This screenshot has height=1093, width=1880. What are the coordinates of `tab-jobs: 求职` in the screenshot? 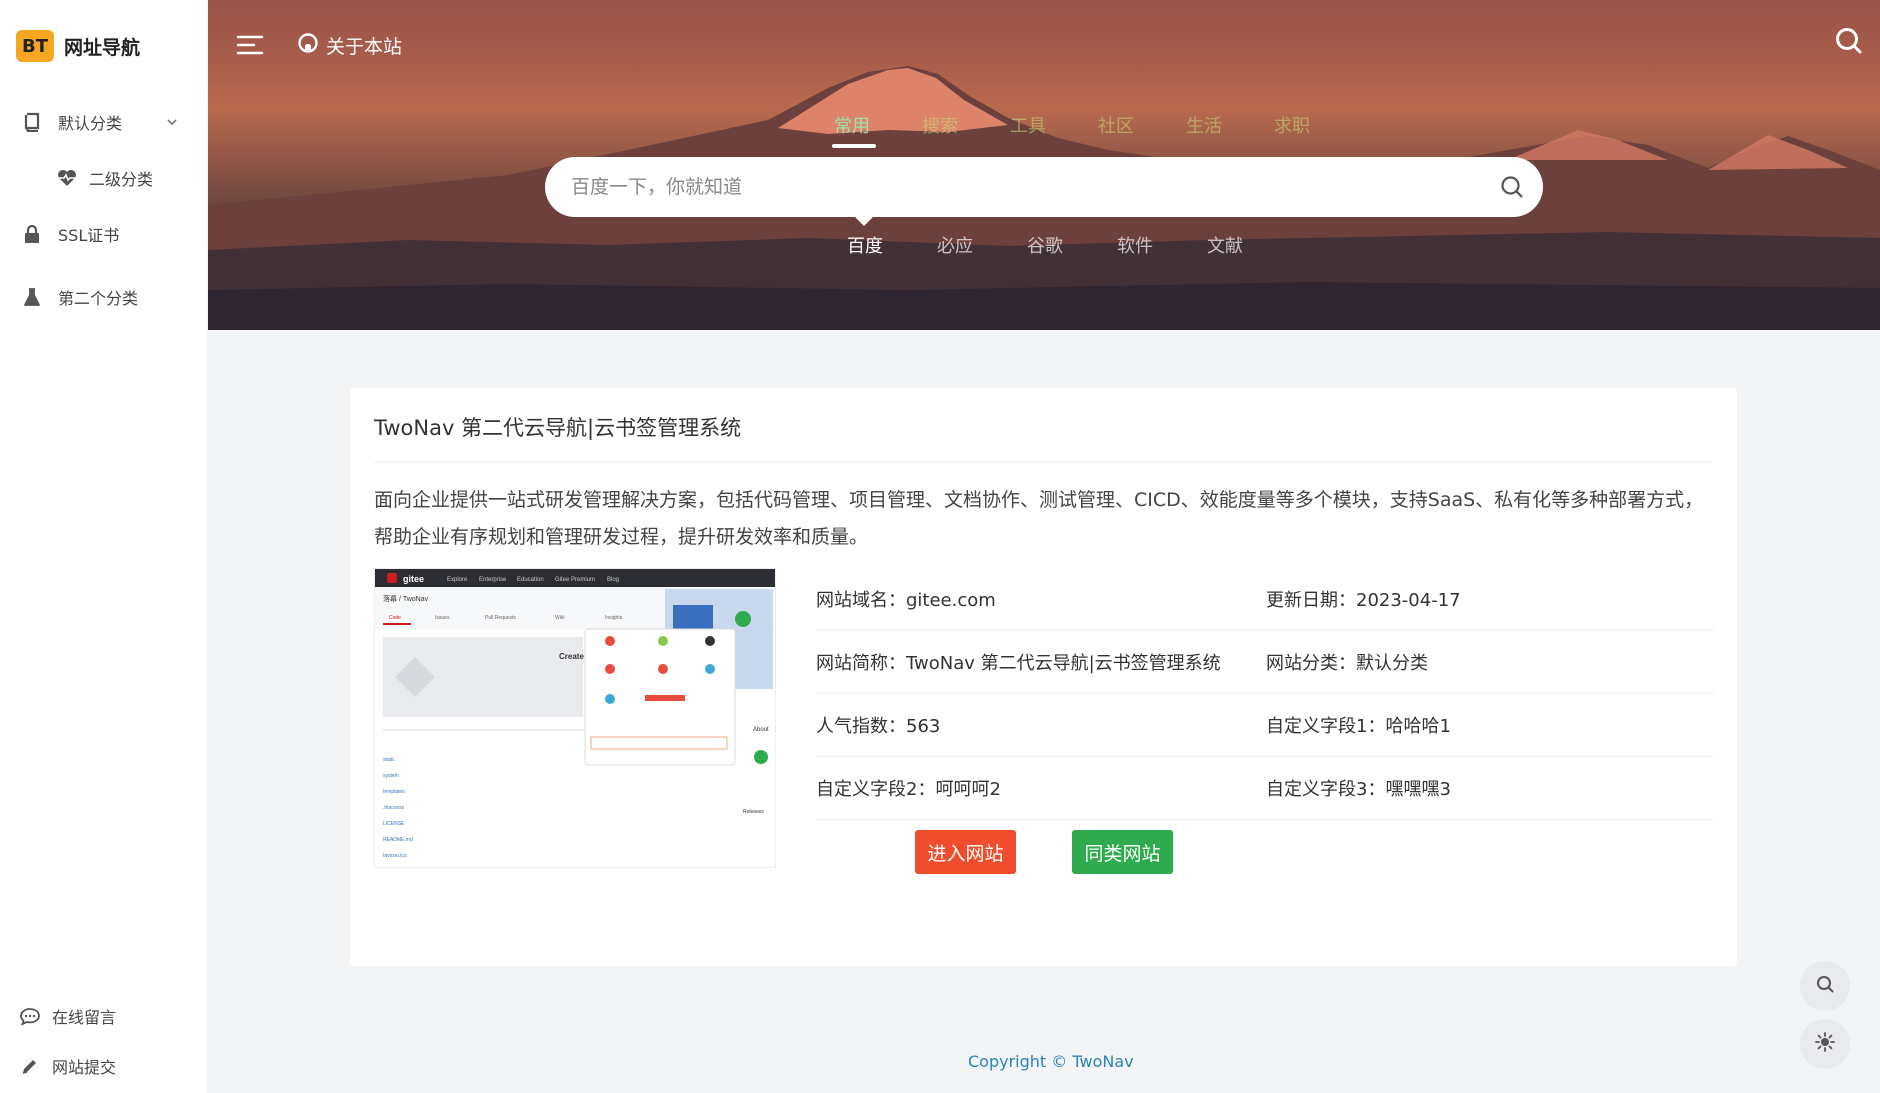 It's located at (1292, 130).